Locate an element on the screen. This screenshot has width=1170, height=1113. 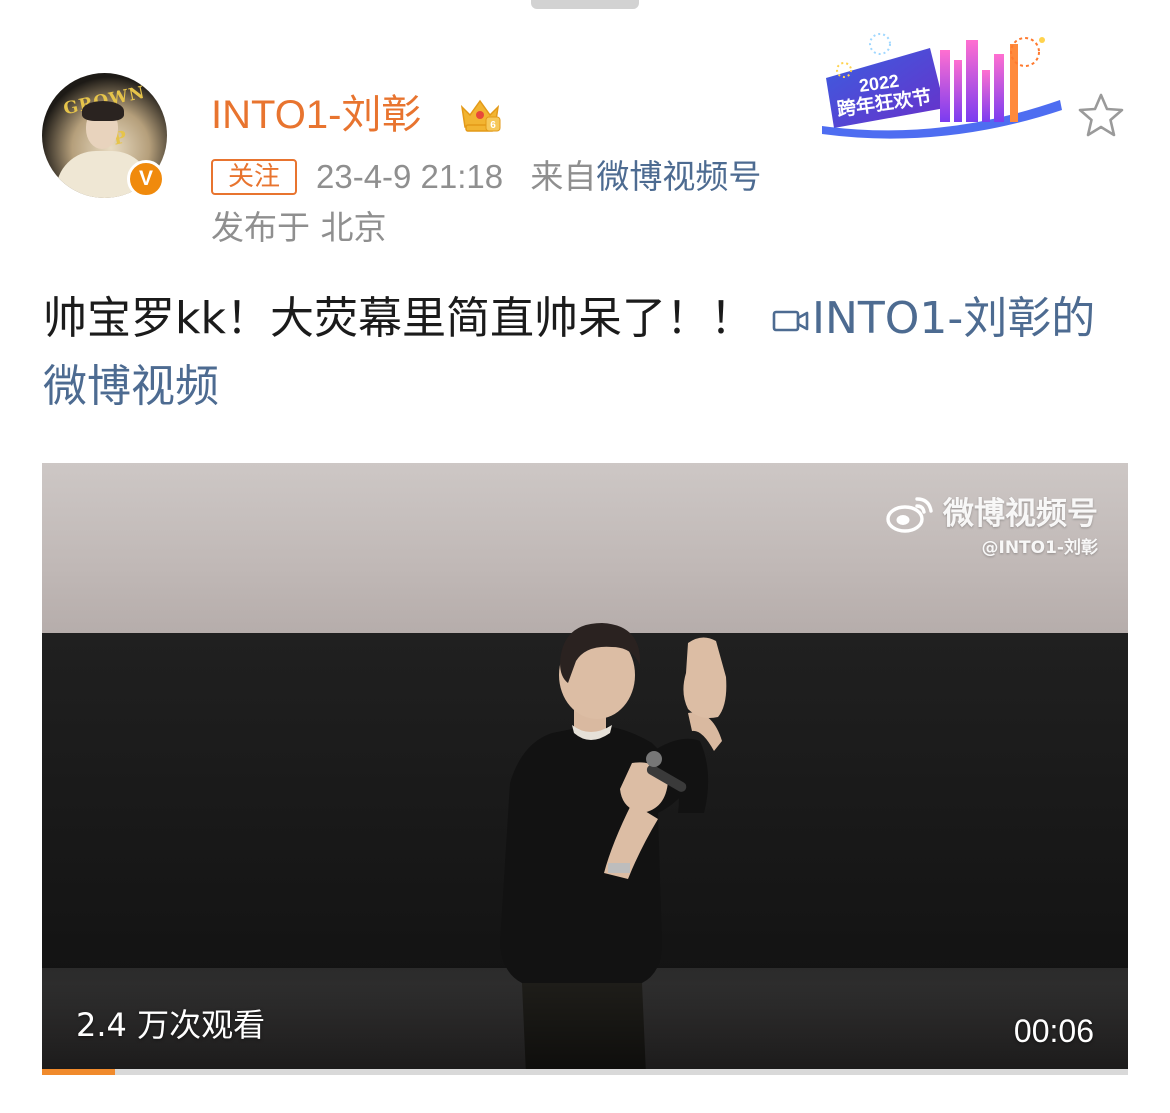
watermark-title: 微博视频号 is located at coordinates (1020, 514).